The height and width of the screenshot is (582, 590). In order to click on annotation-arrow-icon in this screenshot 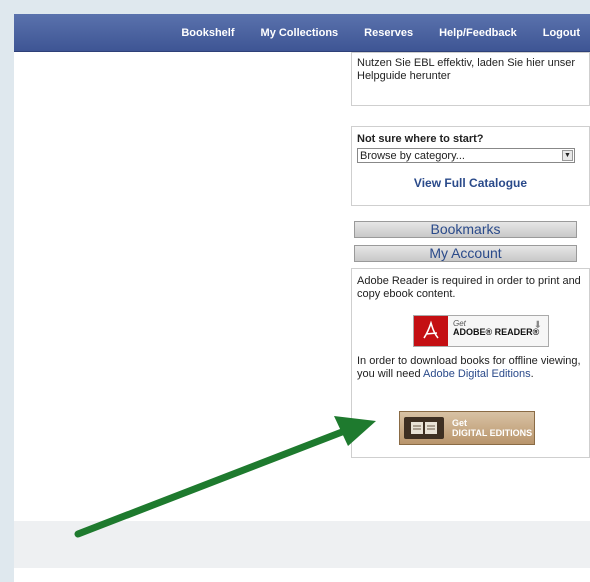, I will do `click(225, 477)`.